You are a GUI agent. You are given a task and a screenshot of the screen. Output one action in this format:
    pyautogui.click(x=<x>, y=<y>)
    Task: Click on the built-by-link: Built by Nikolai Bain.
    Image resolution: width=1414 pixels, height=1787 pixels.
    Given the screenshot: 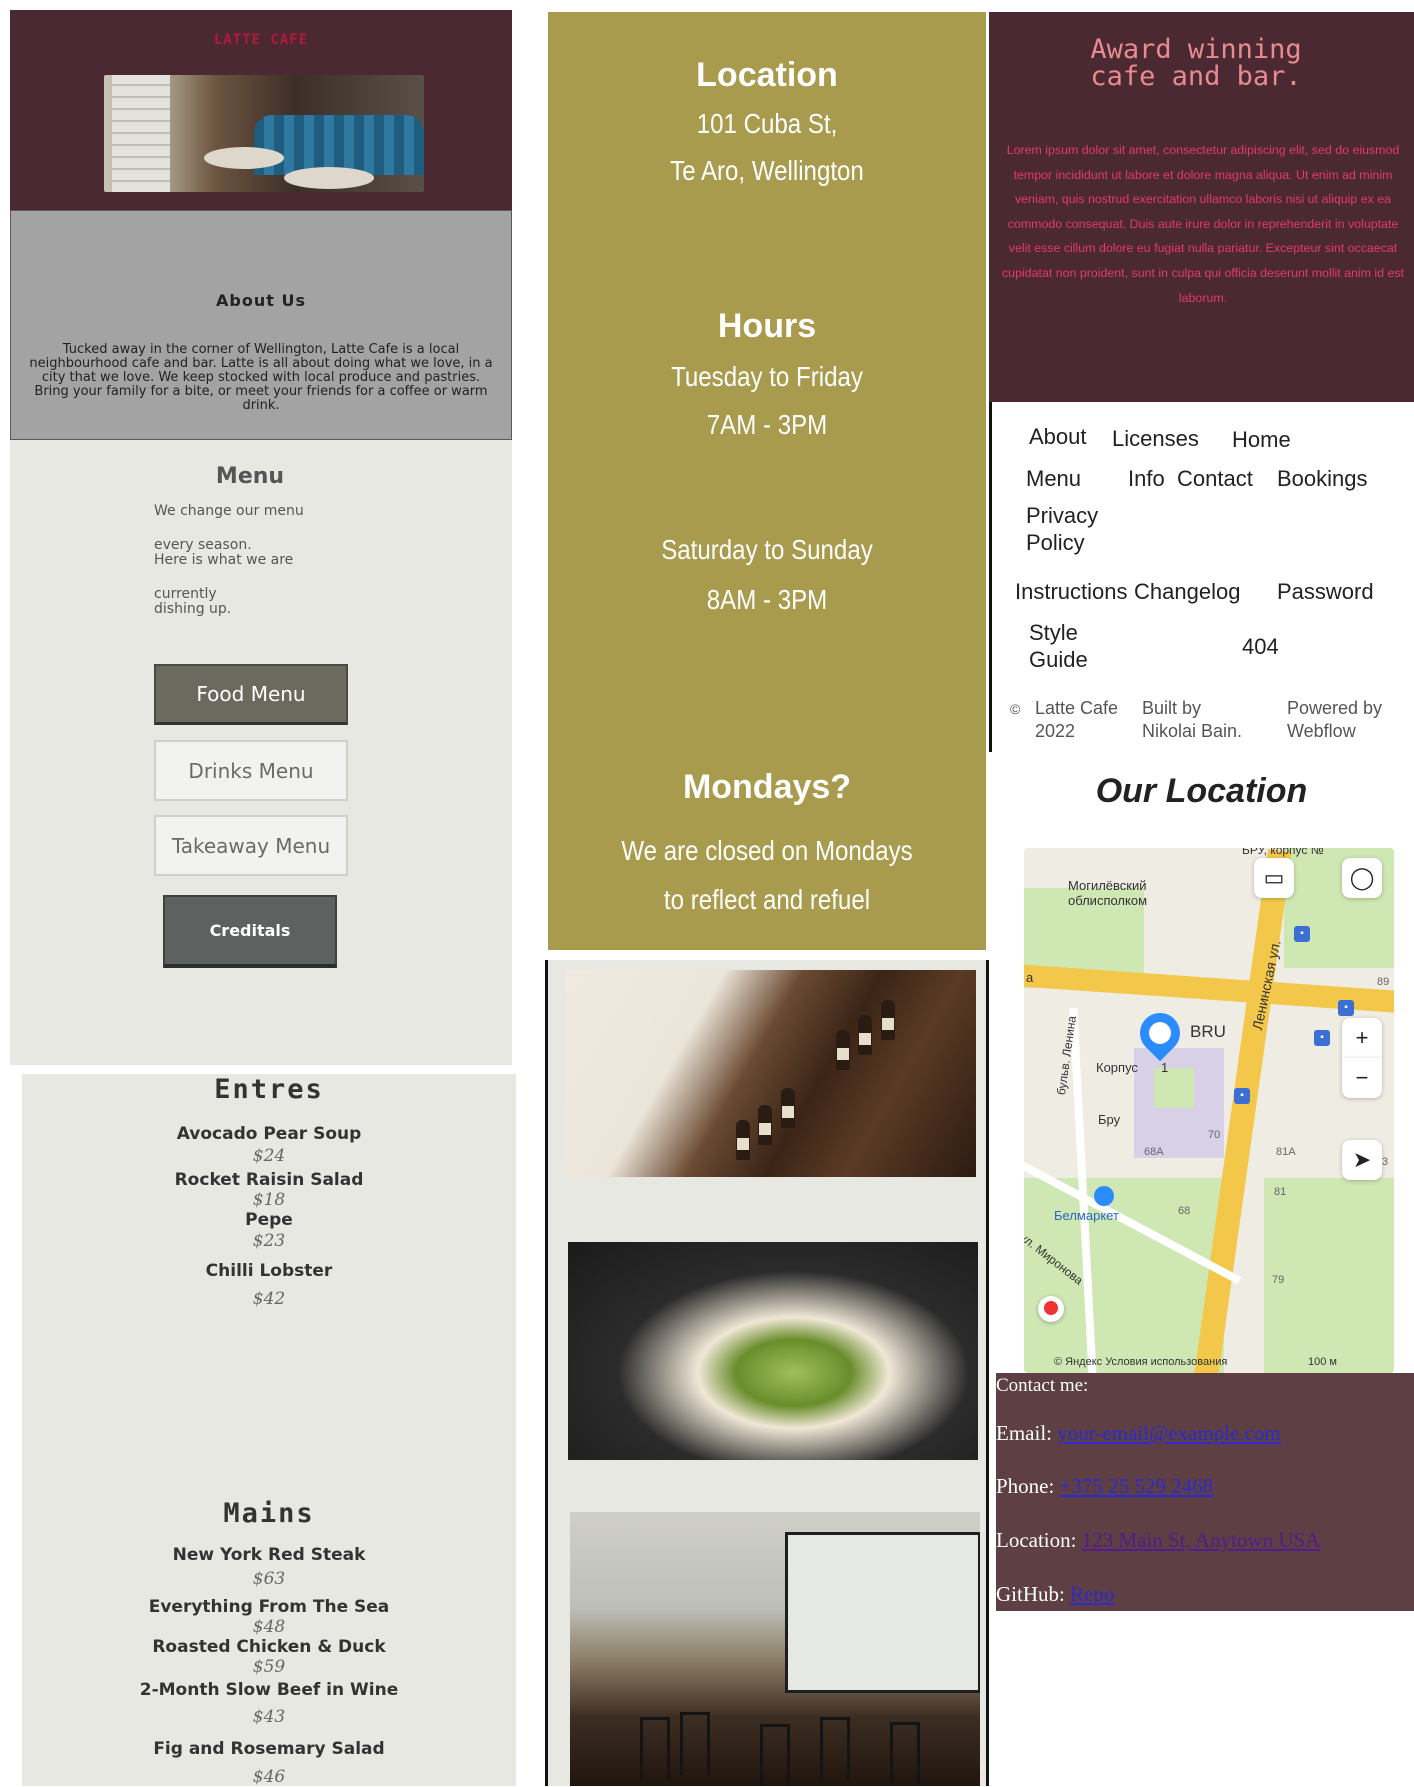 What is the action you would take?
    pyautogui.click(x=1192, y=720)
    